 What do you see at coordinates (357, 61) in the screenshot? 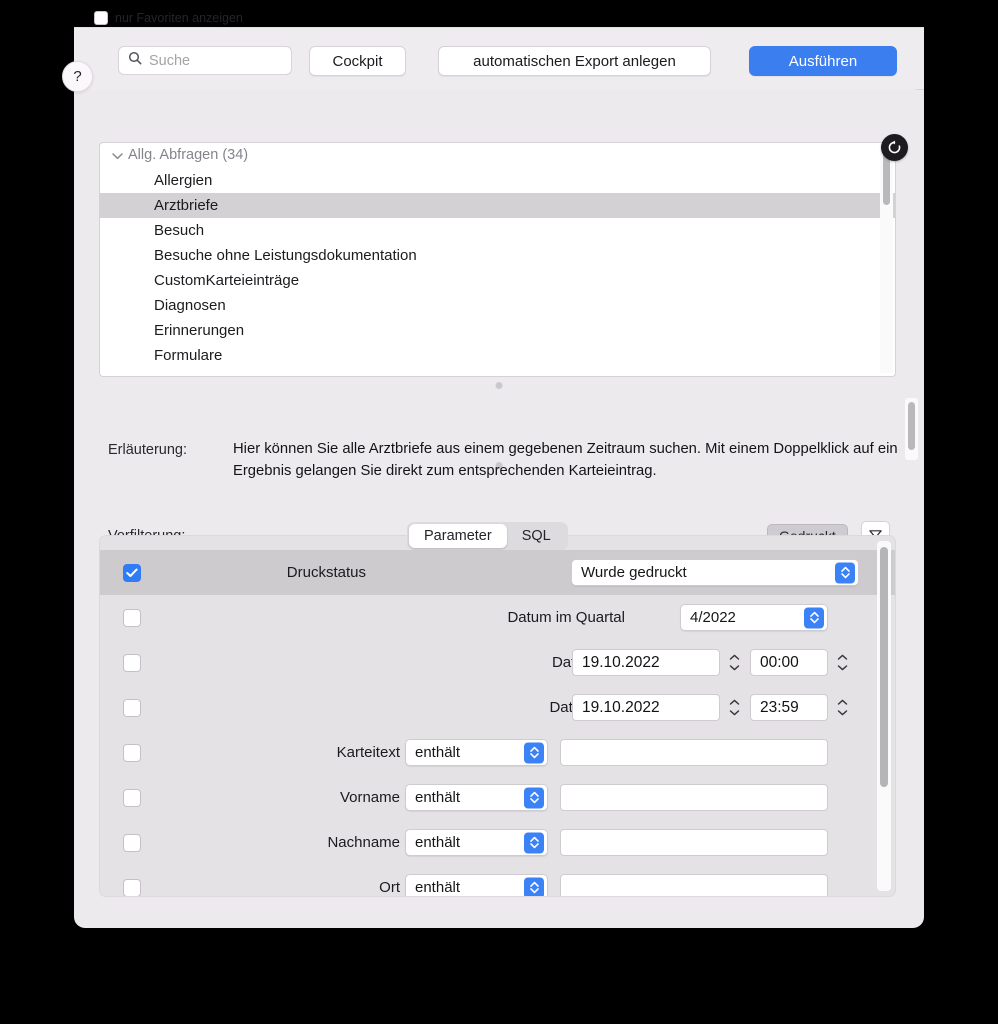
I see `cockpit-button: Cockpit` at bounding box center [357, 61].